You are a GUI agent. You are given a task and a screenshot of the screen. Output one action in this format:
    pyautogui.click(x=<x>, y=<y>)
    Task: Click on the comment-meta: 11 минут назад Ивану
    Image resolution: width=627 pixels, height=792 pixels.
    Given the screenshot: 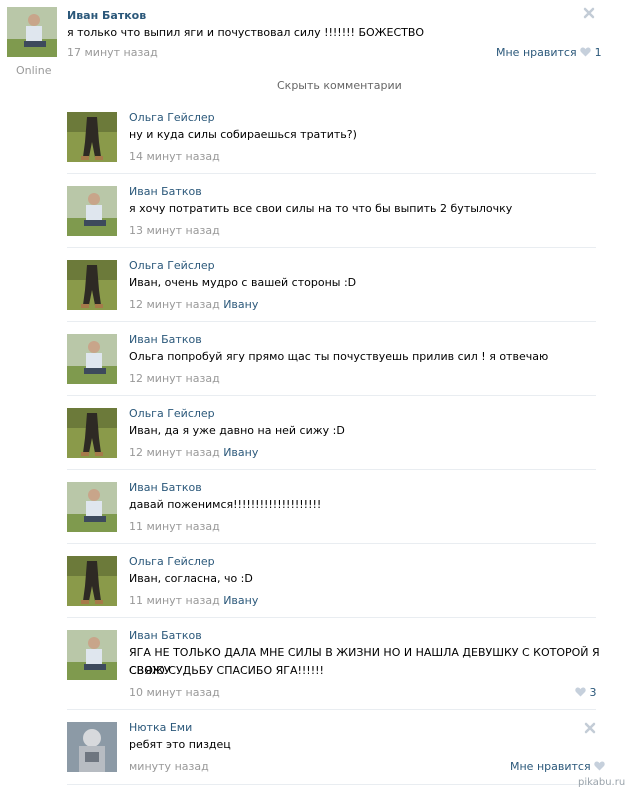 What is the action you would take?
    pyautogui.click(x=193, y=600)
    